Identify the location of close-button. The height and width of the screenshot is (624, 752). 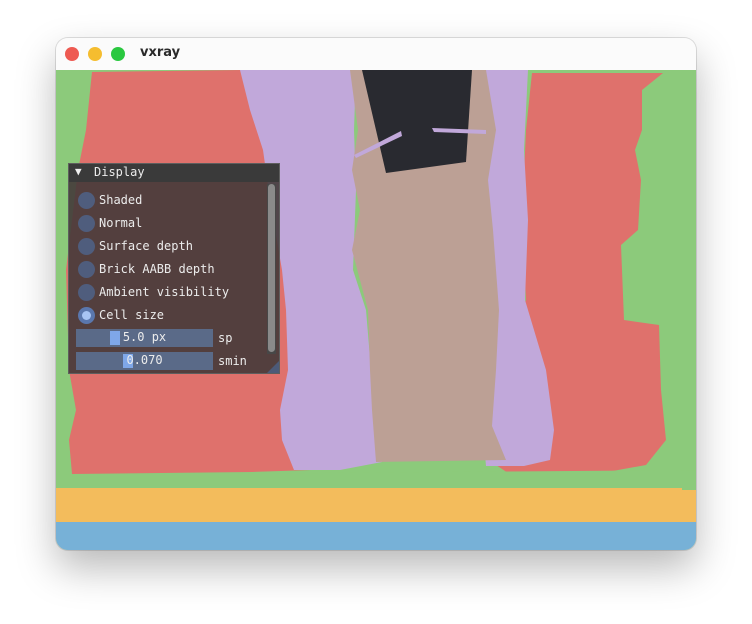
(72, 54).